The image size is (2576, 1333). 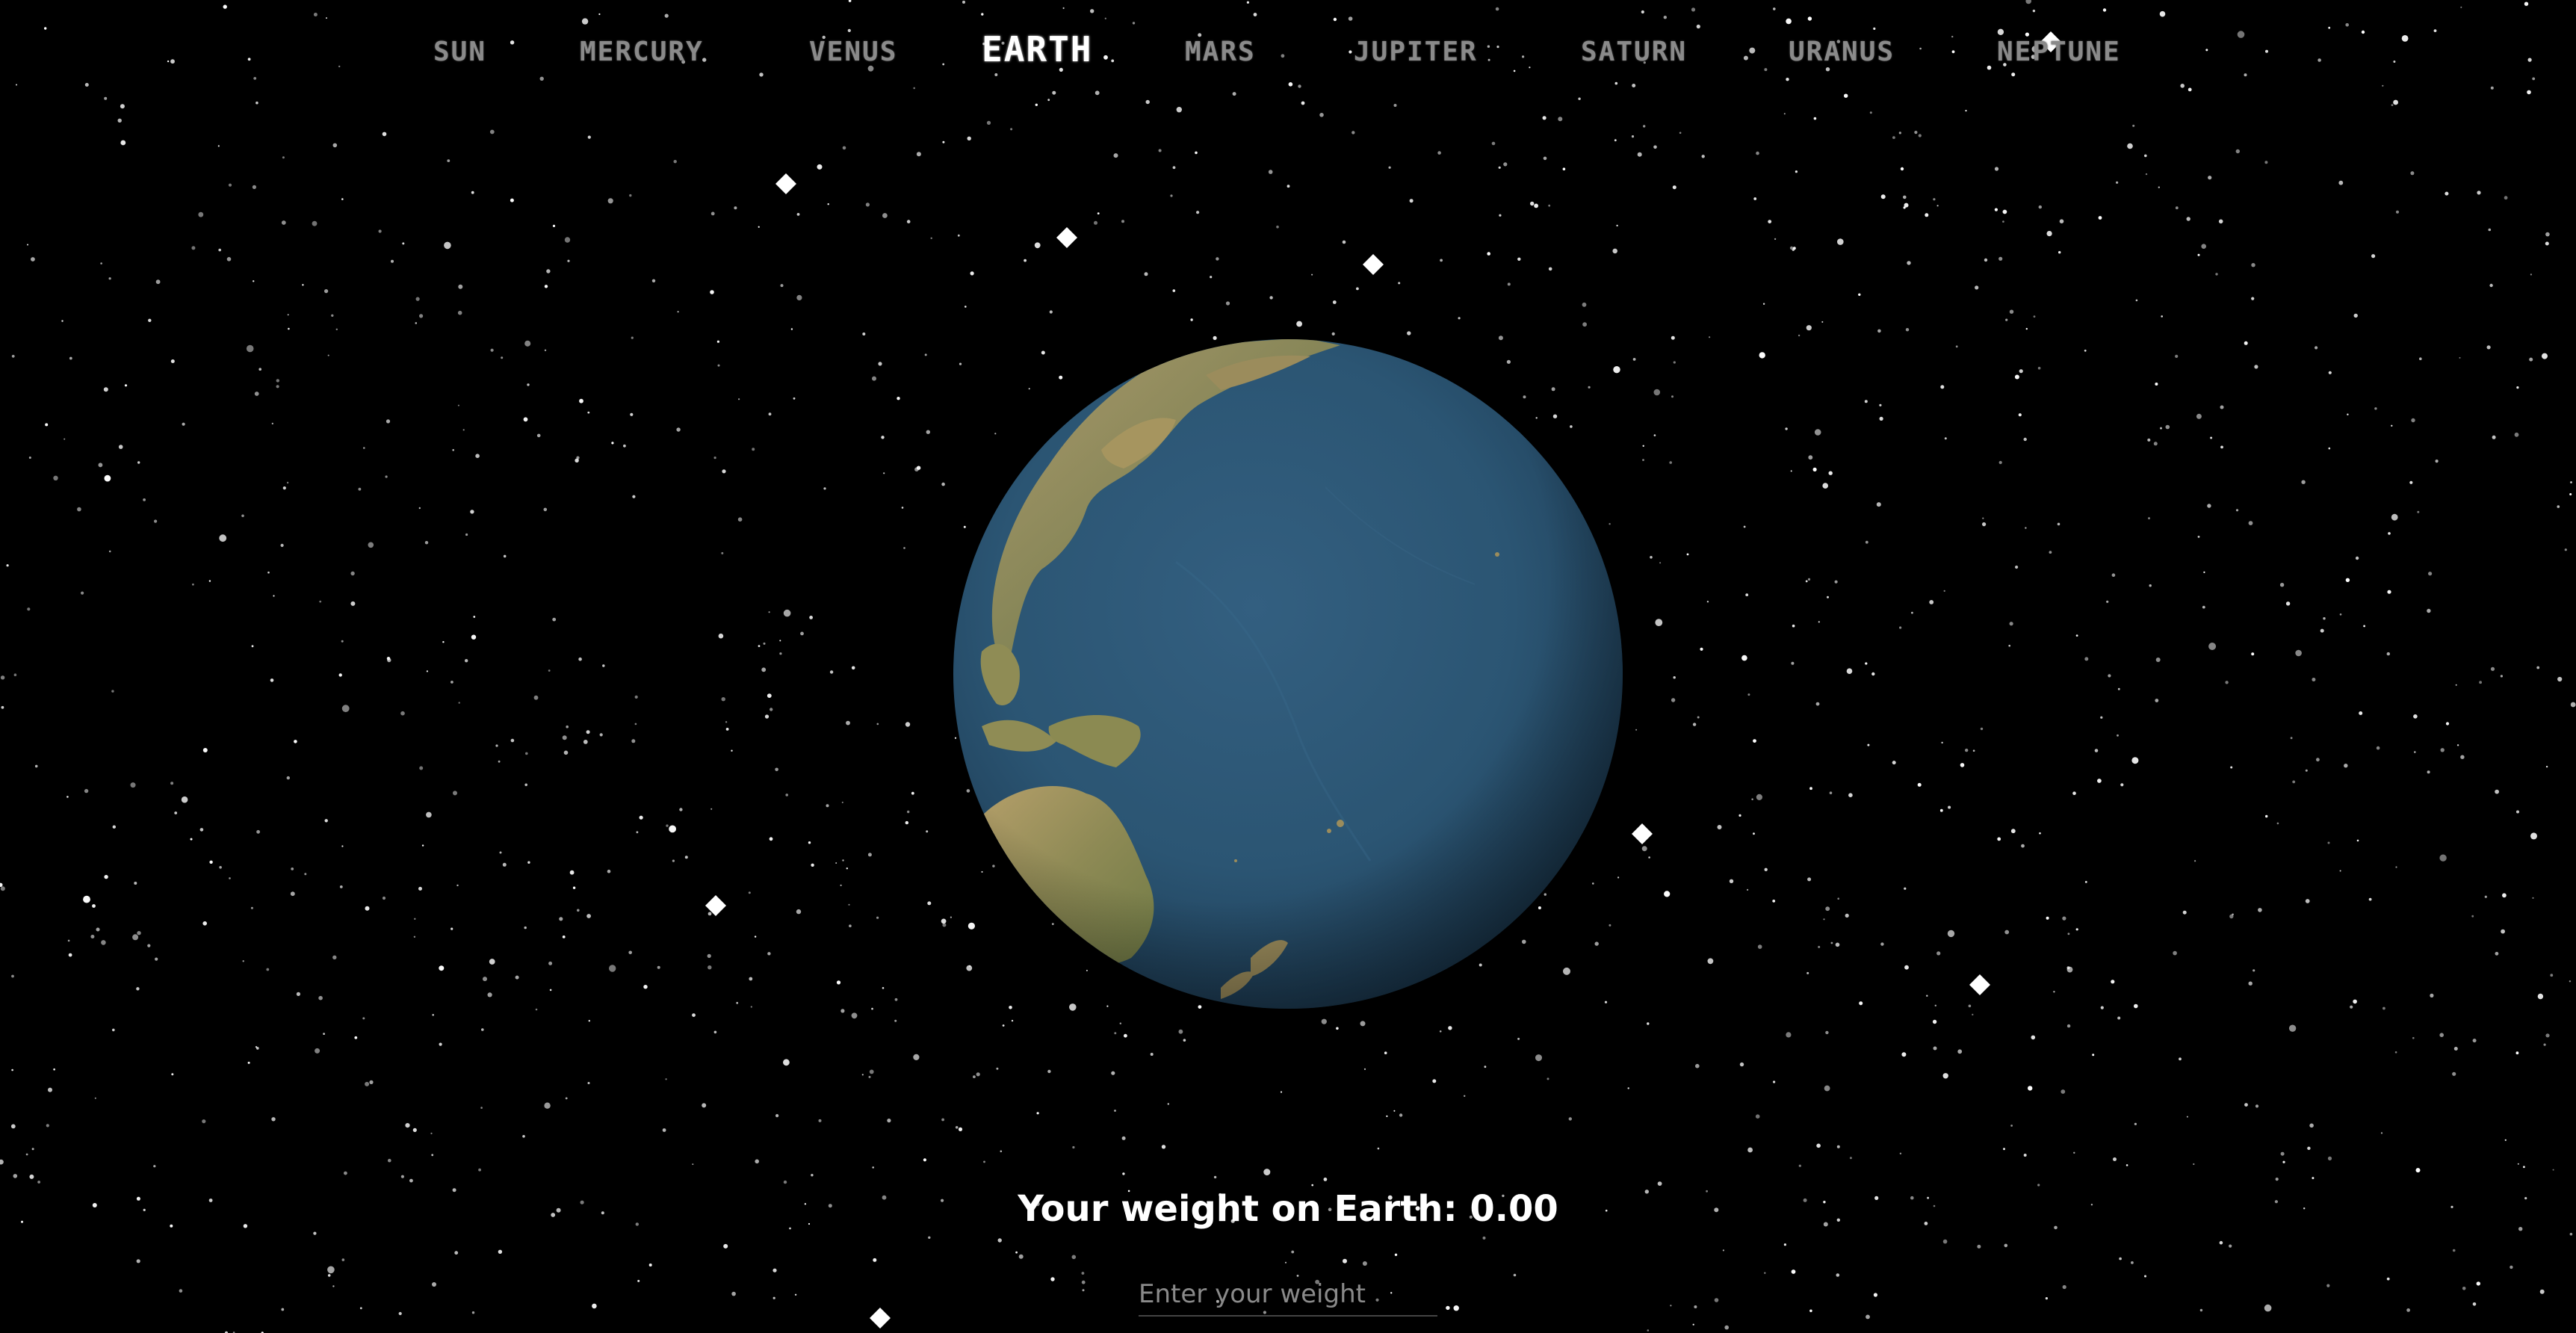 What do you see at coordinates (1288, 674) in the screenshot?
I see `earth-globe` at bounding box center [1288, 674].